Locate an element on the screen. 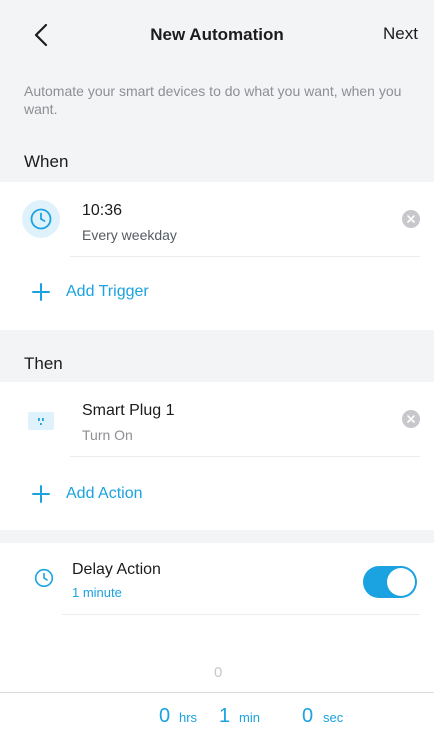  picker-minutes-unit: min is located at coordinates (249, 717).